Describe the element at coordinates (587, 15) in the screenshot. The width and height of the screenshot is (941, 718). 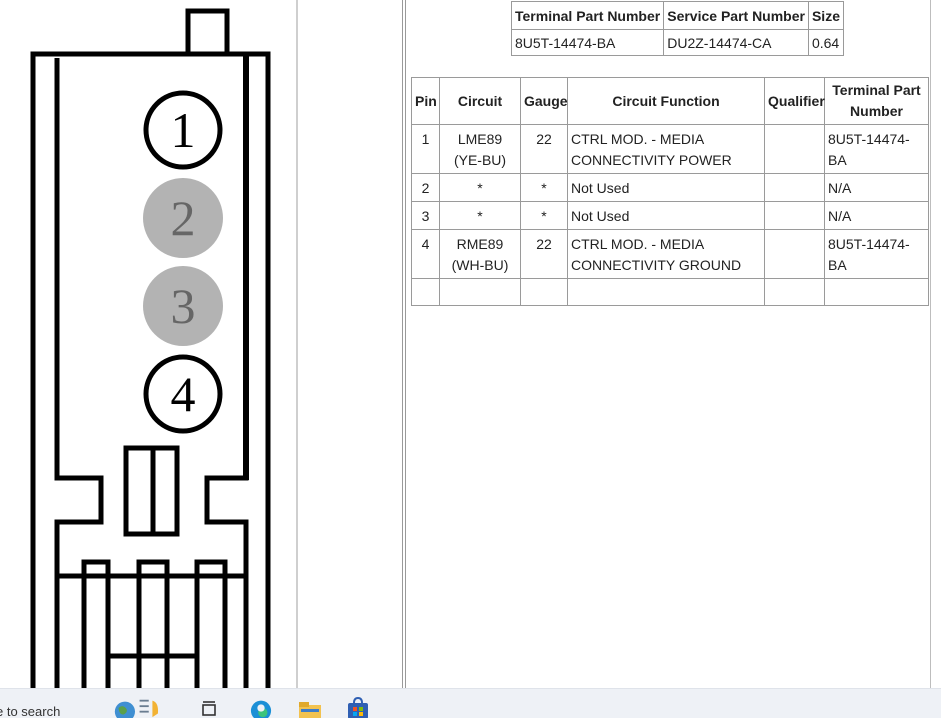
I see `column-header: Terminal Part Number` at that location.